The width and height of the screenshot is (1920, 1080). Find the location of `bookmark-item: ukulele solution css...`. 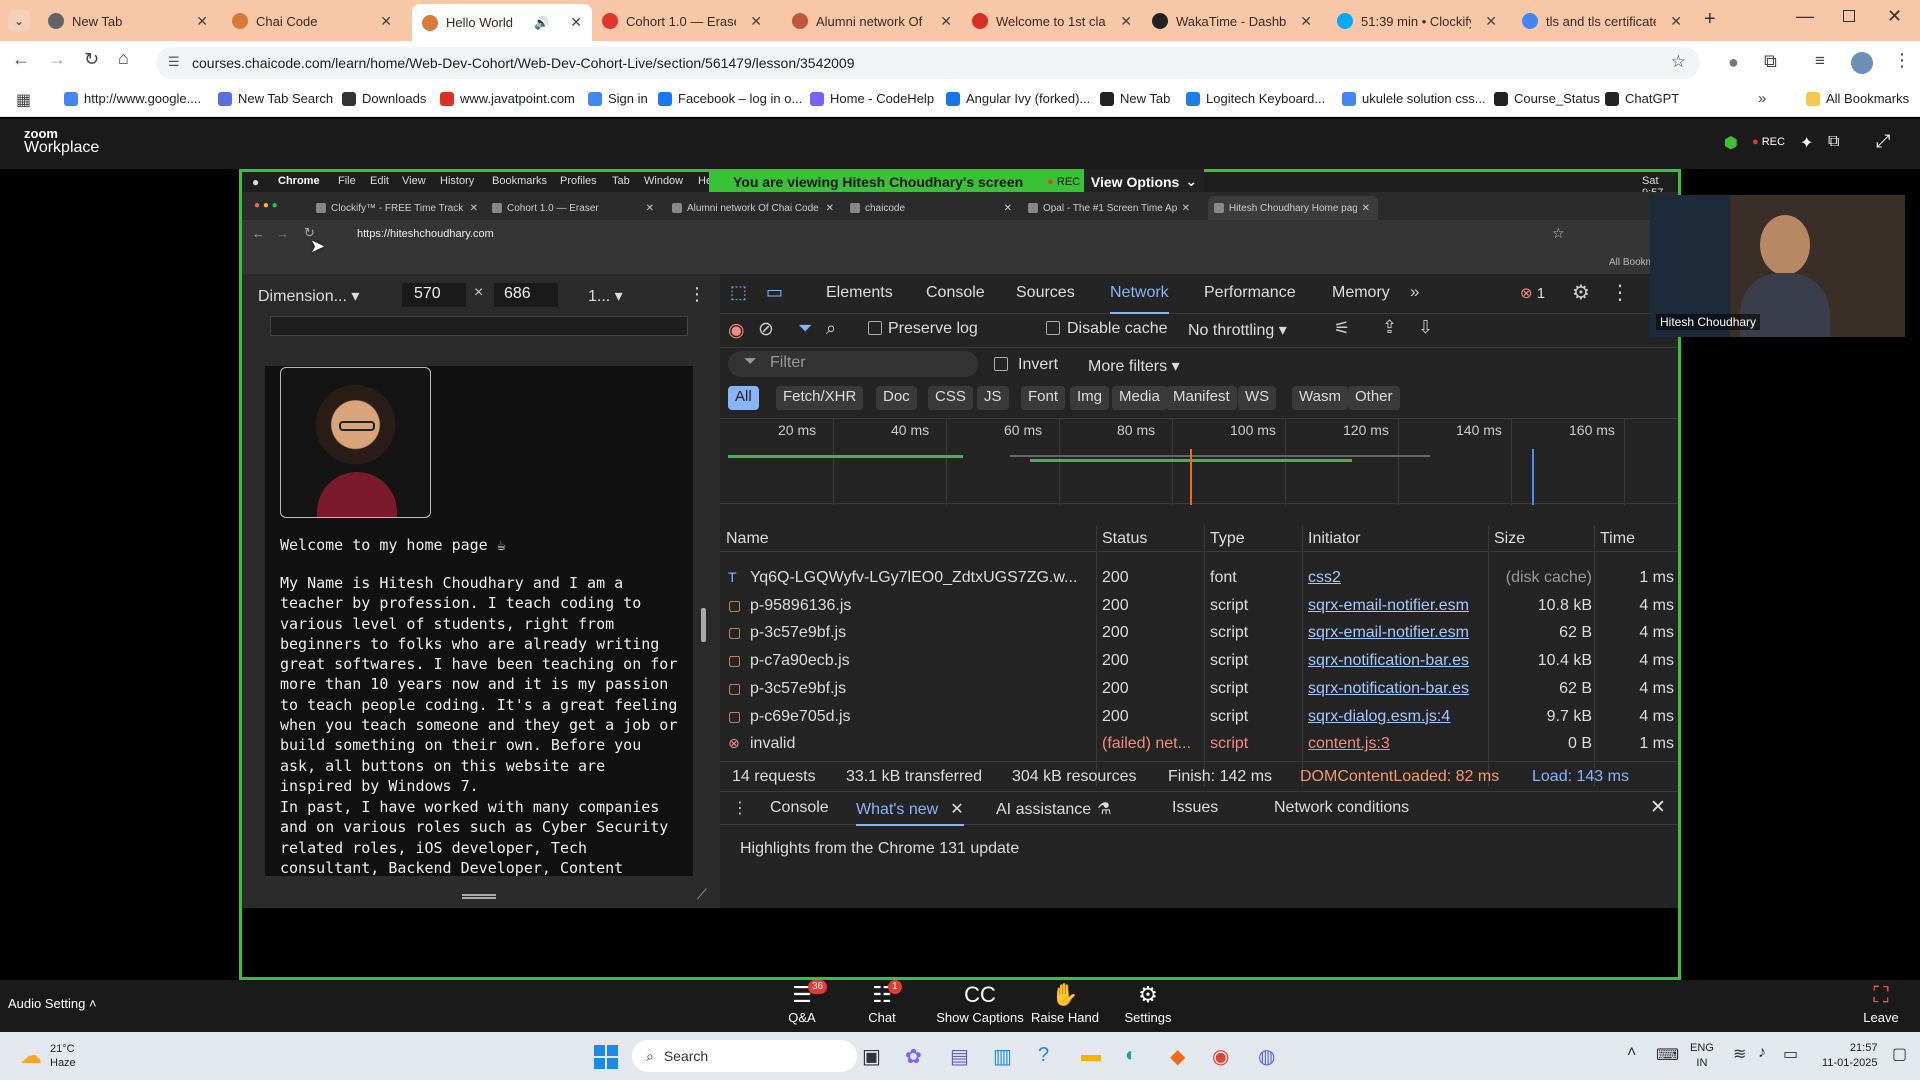

bookmark-item: ukulele solution css... is located at coordinates (1414, 98).